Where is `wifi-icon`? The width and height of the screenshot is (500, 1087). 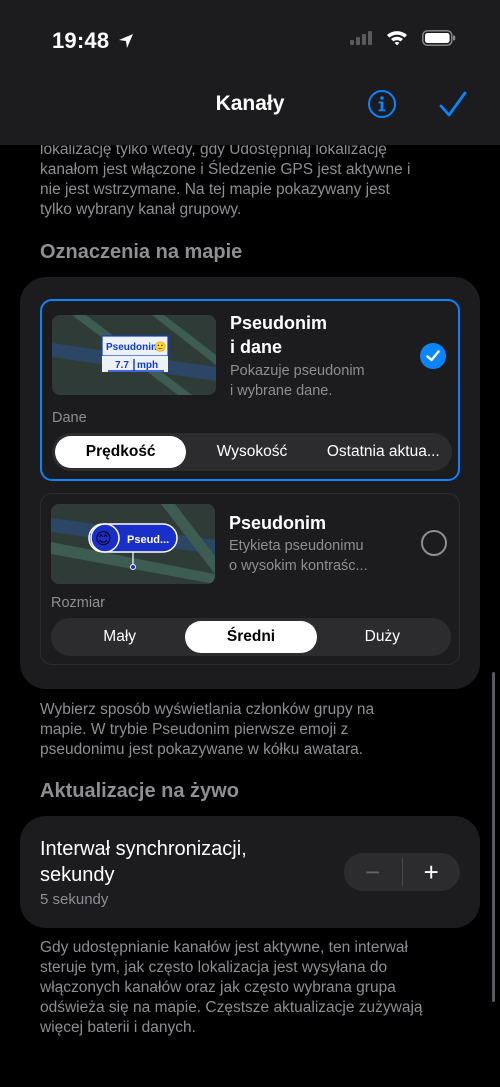 wifi-icon is located at coordinates (397, 38).